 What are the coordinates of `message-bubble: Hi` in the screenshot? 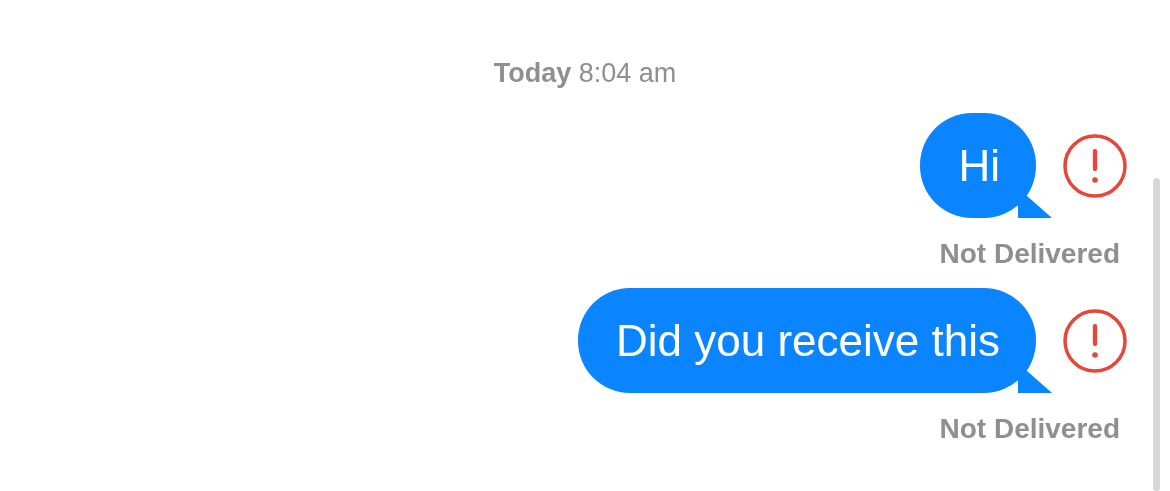 It's located at (986, 166).